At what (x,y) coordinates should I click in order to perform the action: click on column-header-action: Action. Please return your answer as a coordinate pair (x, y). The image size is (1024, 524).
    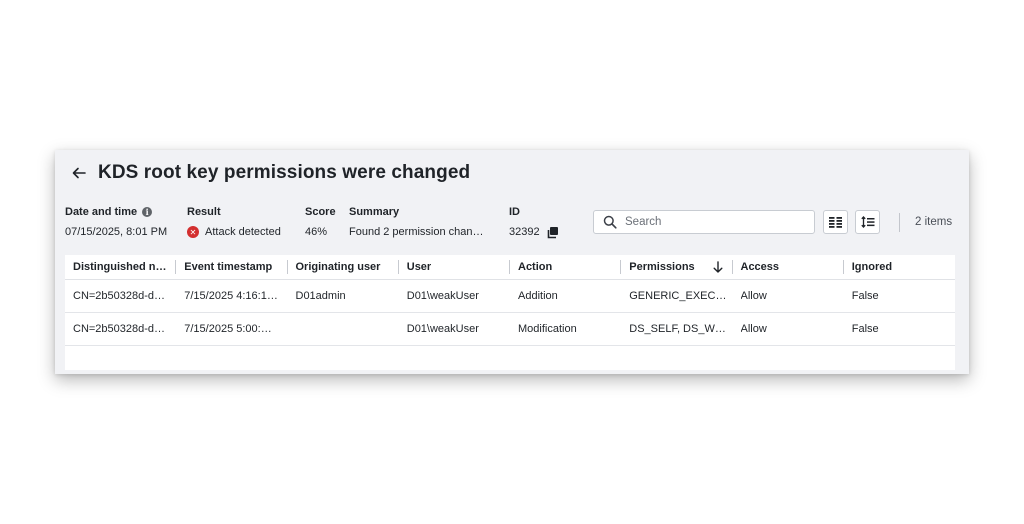
    Looking at the image, I should click on (566, 267).